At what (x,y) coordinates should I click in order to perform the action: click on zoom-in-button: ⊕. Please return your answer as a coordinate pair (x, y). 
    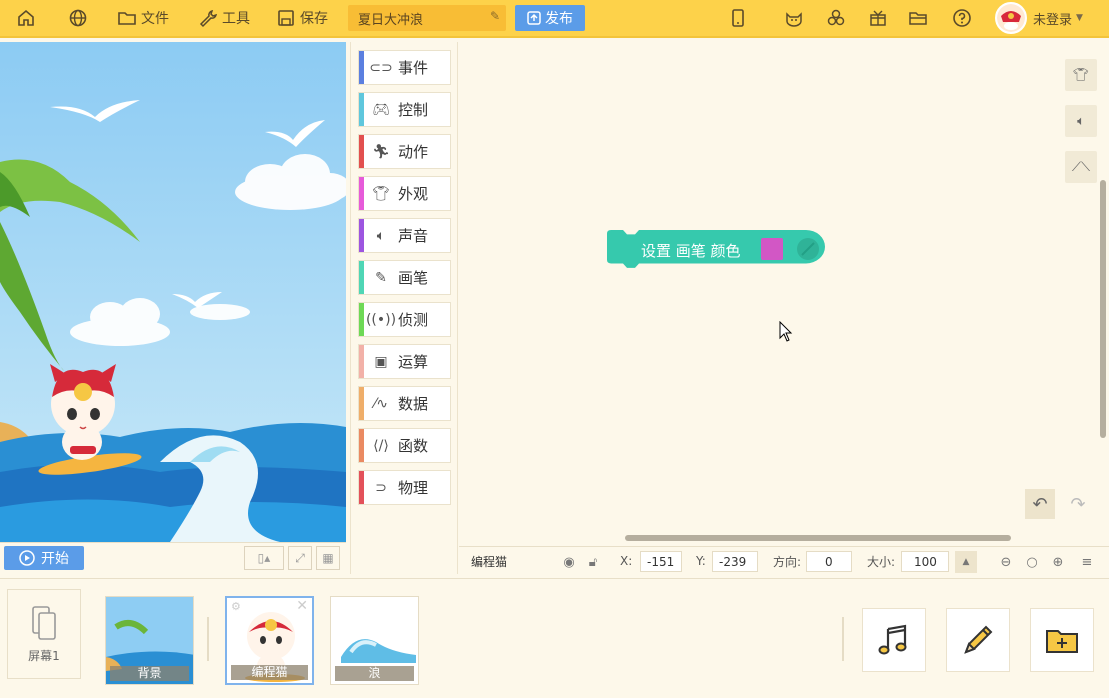
    Looking at the image, I should click on (1058, 562).